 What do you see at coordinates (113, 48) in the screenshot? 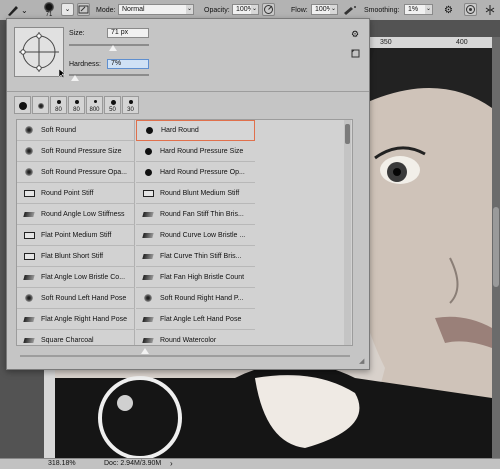
I see `size-slider-knob` at bounding box center [113, 48].